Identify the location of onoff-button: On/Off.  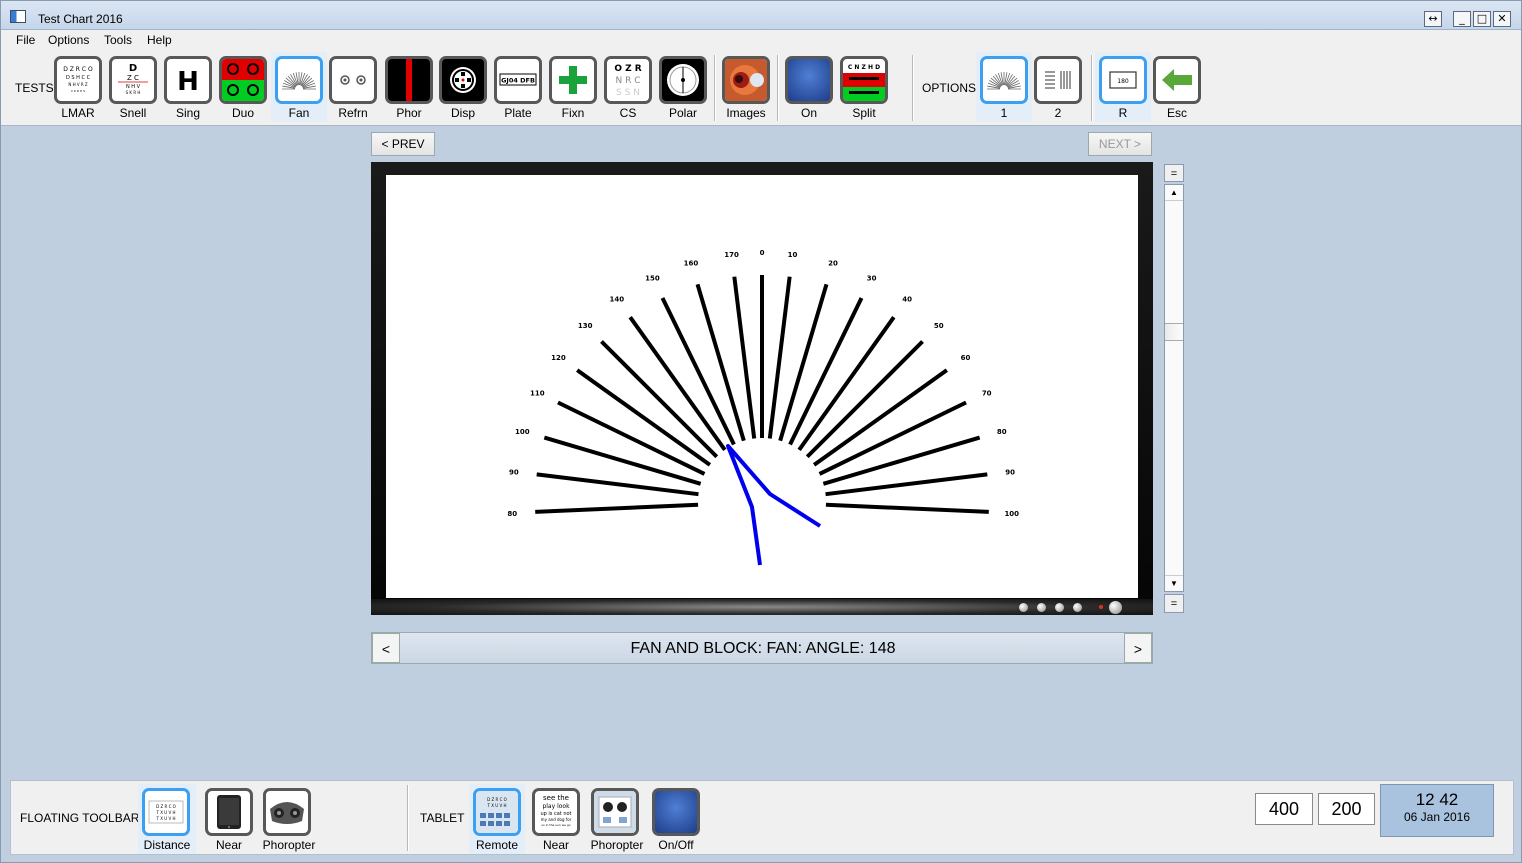
(676, 819).